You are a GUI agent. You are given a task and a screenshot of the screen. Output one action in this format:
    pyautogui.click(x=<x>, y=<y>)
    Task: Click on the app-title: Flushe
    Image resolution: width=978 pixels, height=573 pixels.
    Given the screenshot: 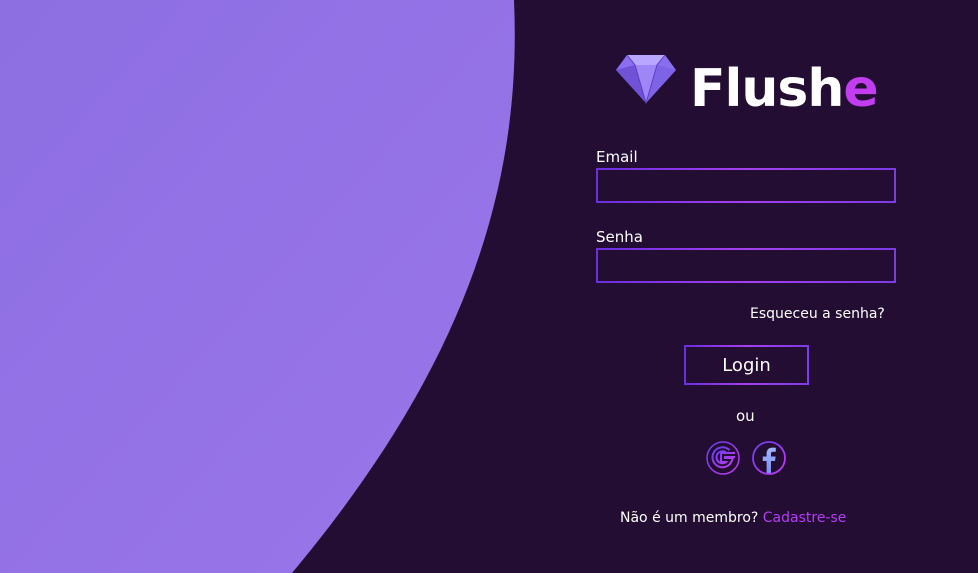 What is the action you would take?
    pyautogui.click(x=784, y=89)
    